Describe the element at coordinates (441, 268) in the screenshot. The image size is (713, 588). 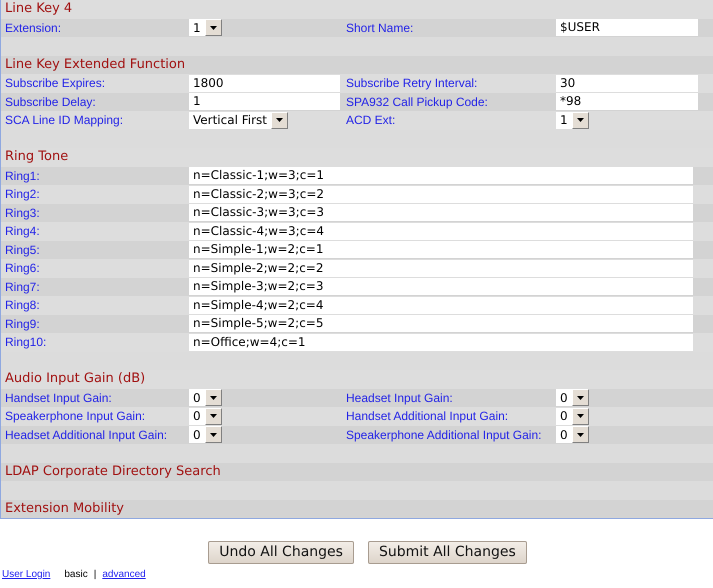
I see `input-field: n=Simple-2;w=2;c=2` at that location.